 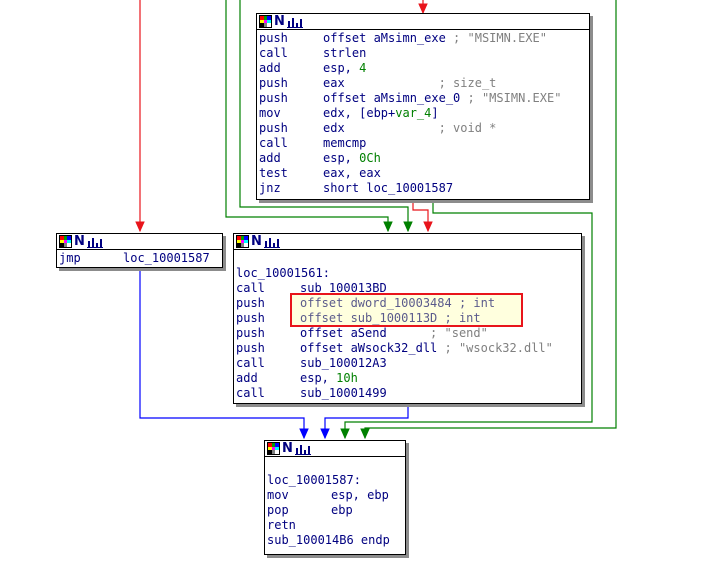 I want to click on code-line: push edx ; void *, so click(x=423, y=128).